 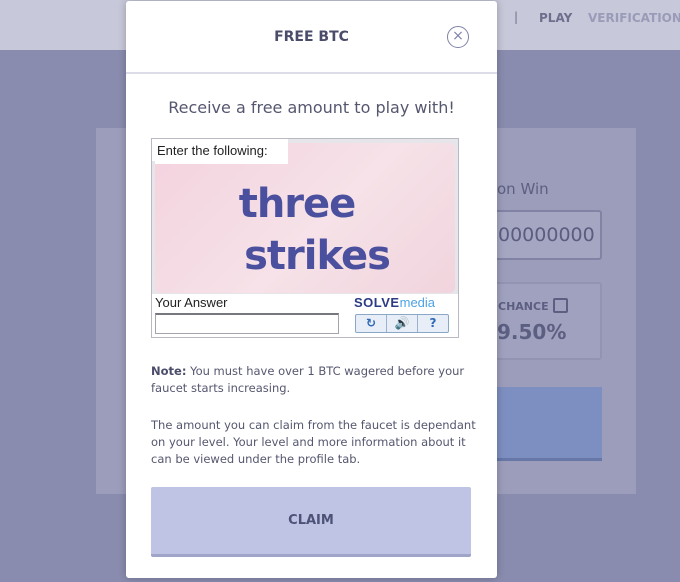 I want to click on claim-button: CLAIM, so click(x=311, y=522).